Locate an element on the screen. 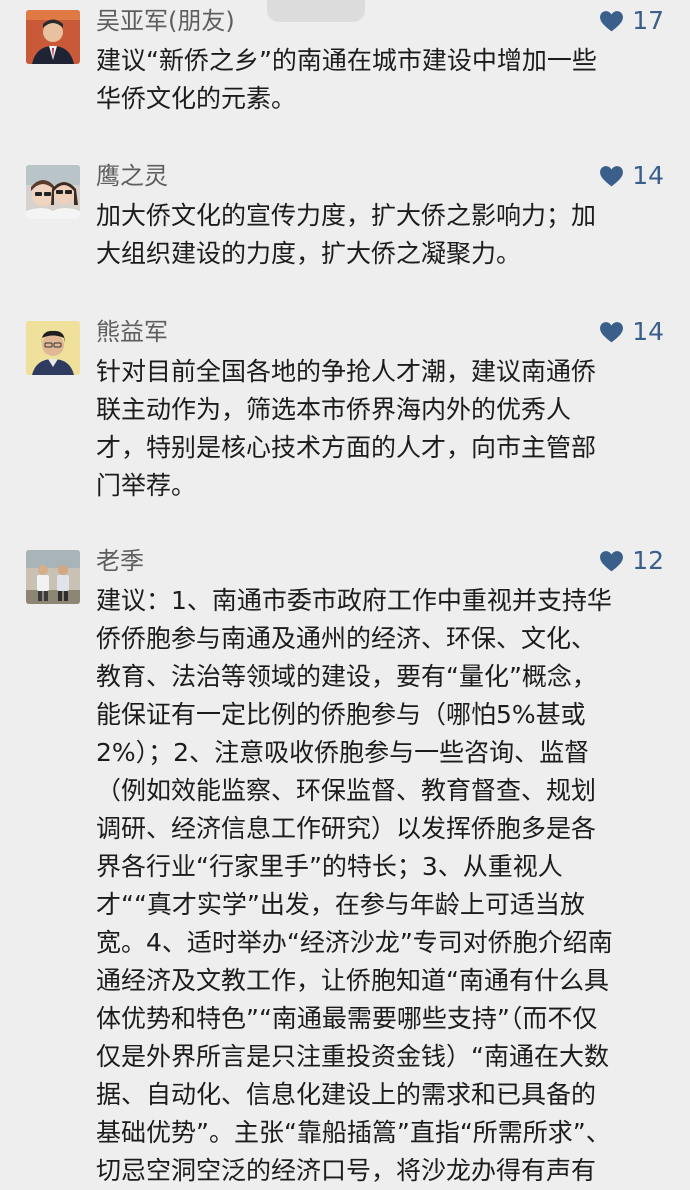 This screenshot has height=1190, width=690. commenter-name: 吴亚军(朋友) is located at coordinates (165, 21).